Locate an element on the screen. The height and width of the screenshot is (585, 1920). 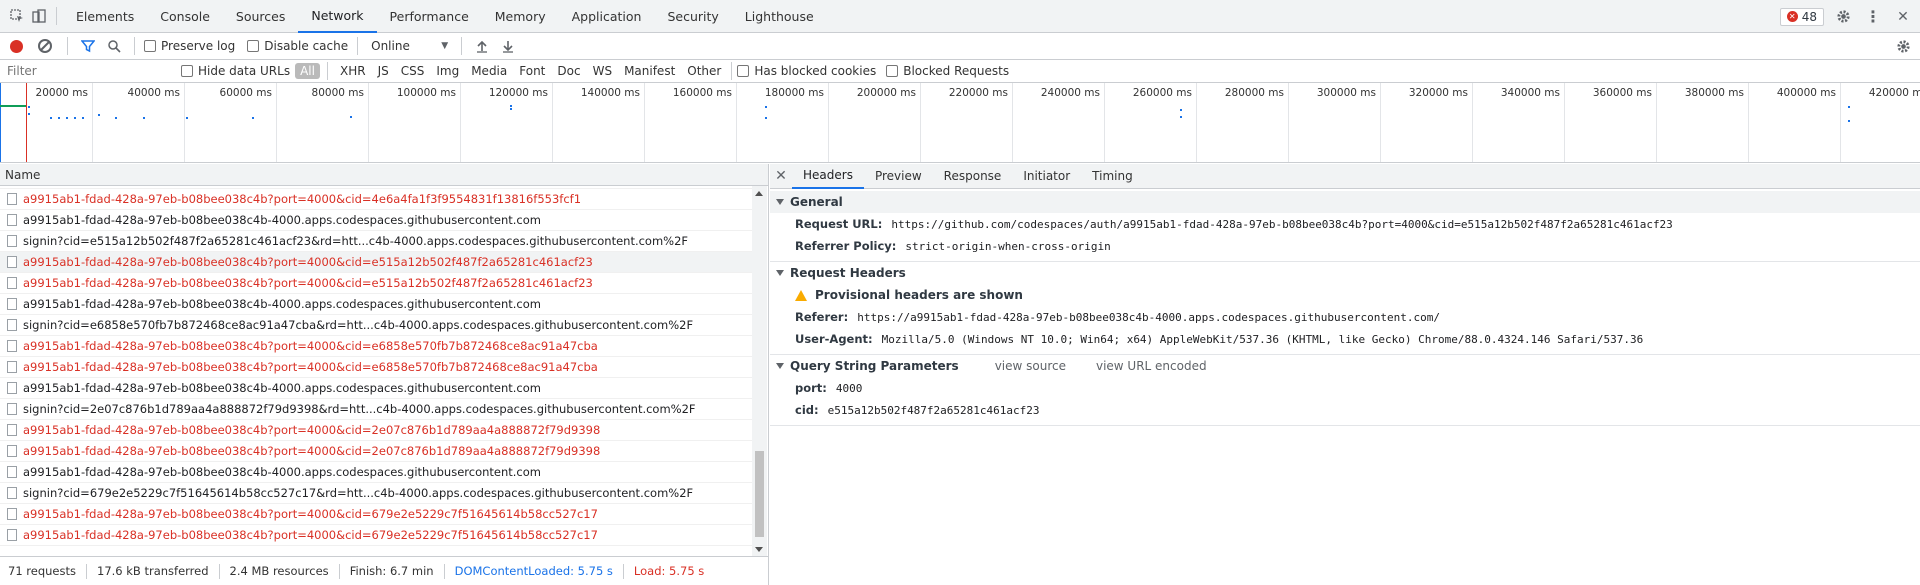
tab-lighthouse: Lighthouse is located at coordinates (779, 16).